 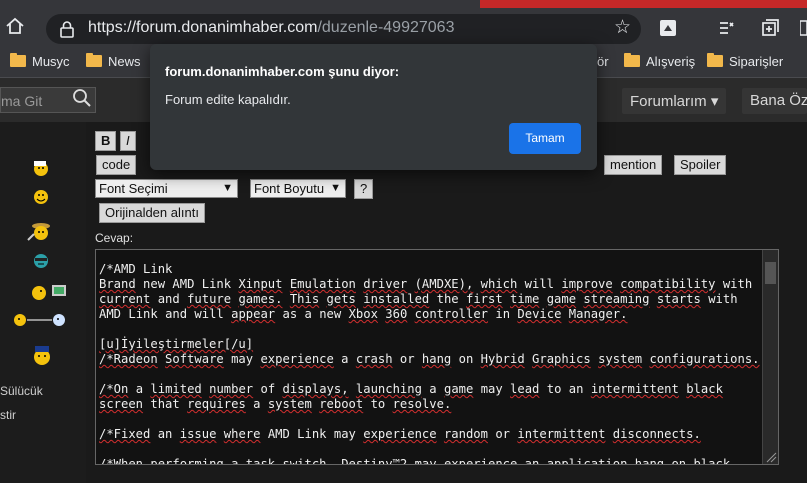 What do you see at coordinates (643, 4) in the screenshot?
I see `tab-strip-accent` at bounding box center [643, 4].